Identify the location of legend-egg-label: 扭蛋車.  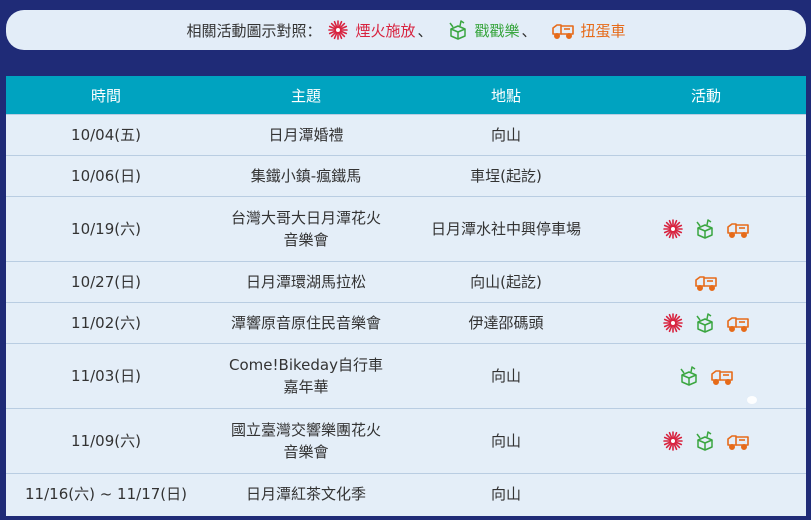
(603, 30).